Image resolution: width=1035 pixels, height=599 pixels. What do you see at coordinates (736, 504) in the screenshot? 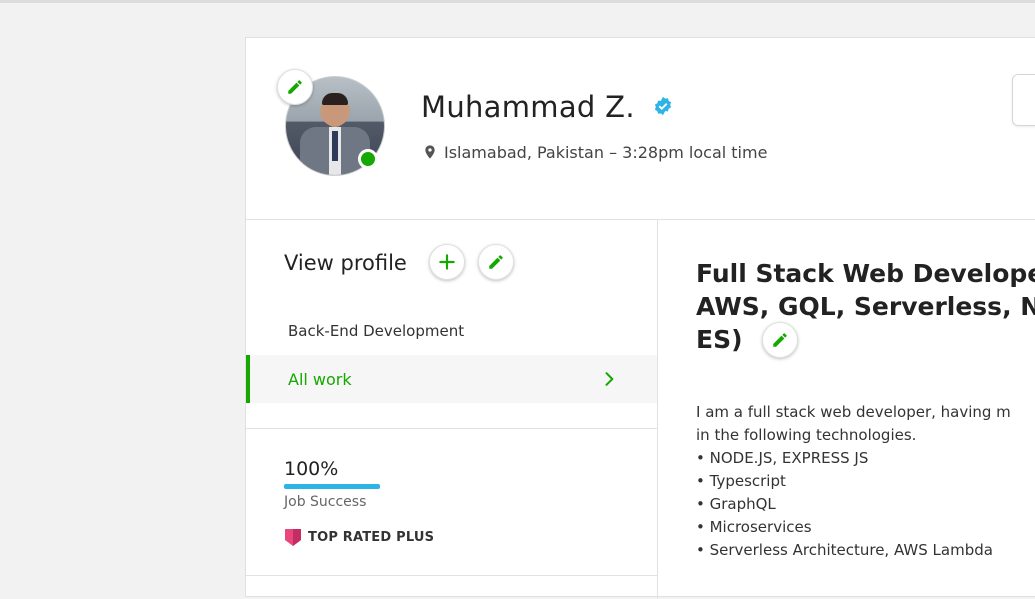
I see `description-line: • GraphQL` at bounding box center [736, 504].